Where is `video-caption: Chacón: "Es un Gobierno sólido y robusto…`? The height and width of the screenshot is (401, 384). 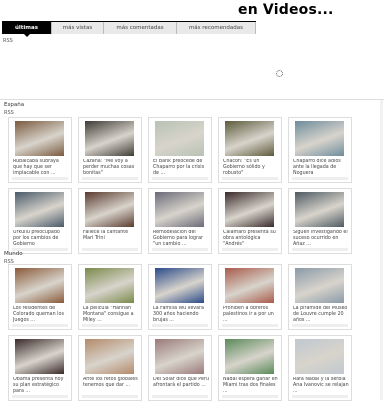
video-caption: Chacón: "Es un Gobierno sólido y robusto… is located at coordinates (251, 168).